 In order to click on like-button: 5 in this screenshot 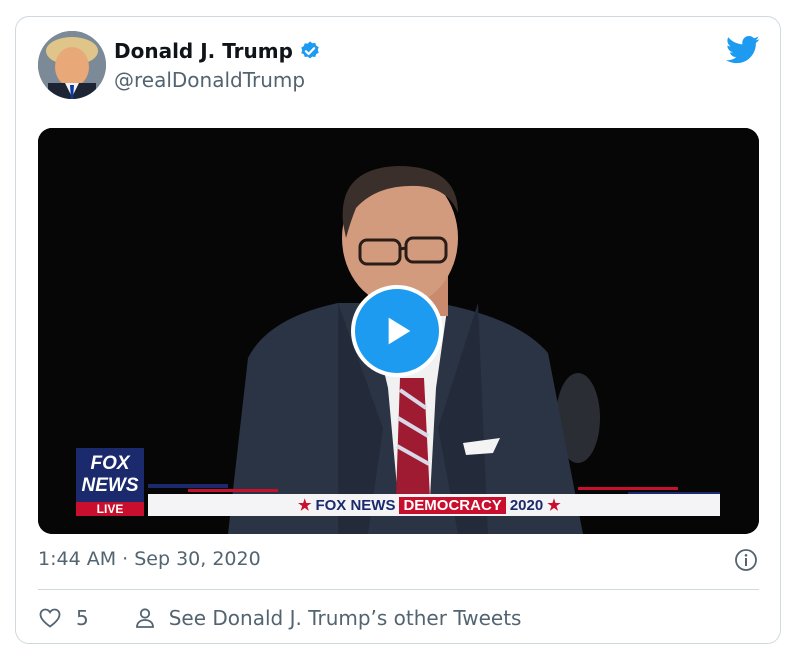, I will do `click(63, 618)`.